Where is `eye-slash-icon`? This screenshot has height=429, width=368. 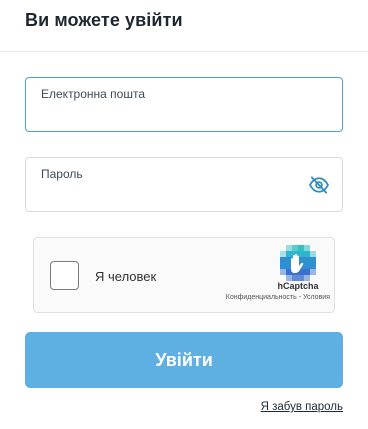 eye-slash-icon is located at coordinates (319, 185).